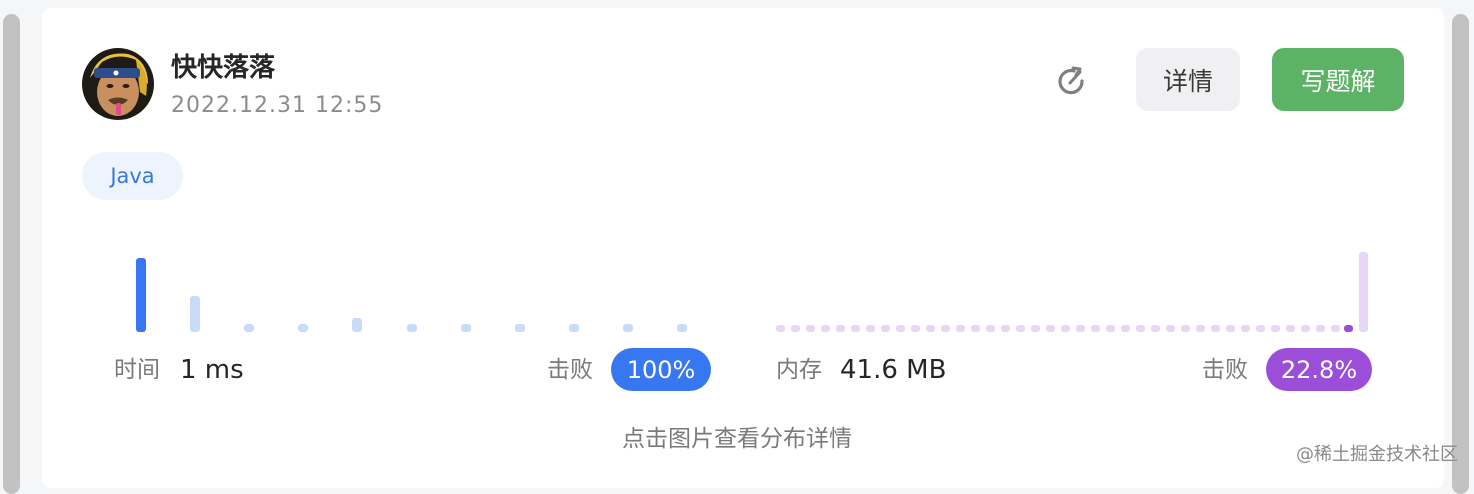 The height and width of the screenshot is (494, 1474). What do you see at coordinates (1058, 328) in the screenshot?
I see `memory-bars` at bounding box center [1058, 328].